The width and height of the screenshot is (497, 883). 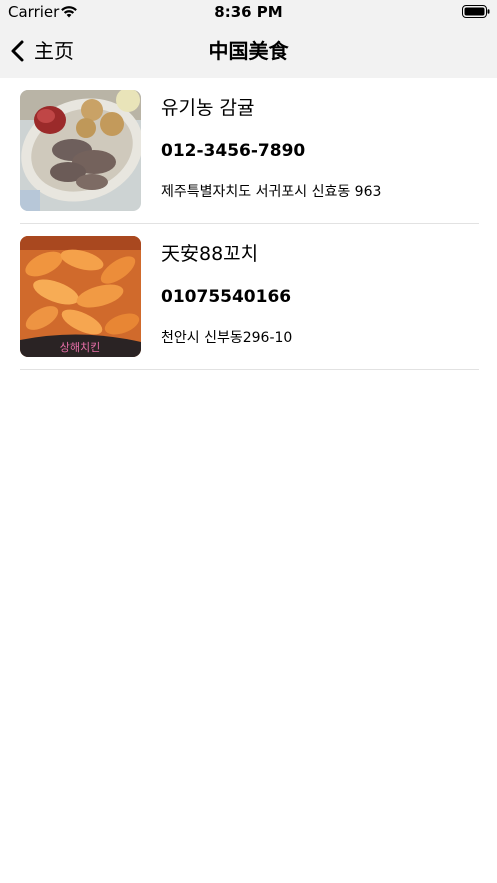 What do you see at coordinates (233, 151) in the screenshot?
I see `restaurant-phone: 012-3456-7890` at bounding box center [233, 151].